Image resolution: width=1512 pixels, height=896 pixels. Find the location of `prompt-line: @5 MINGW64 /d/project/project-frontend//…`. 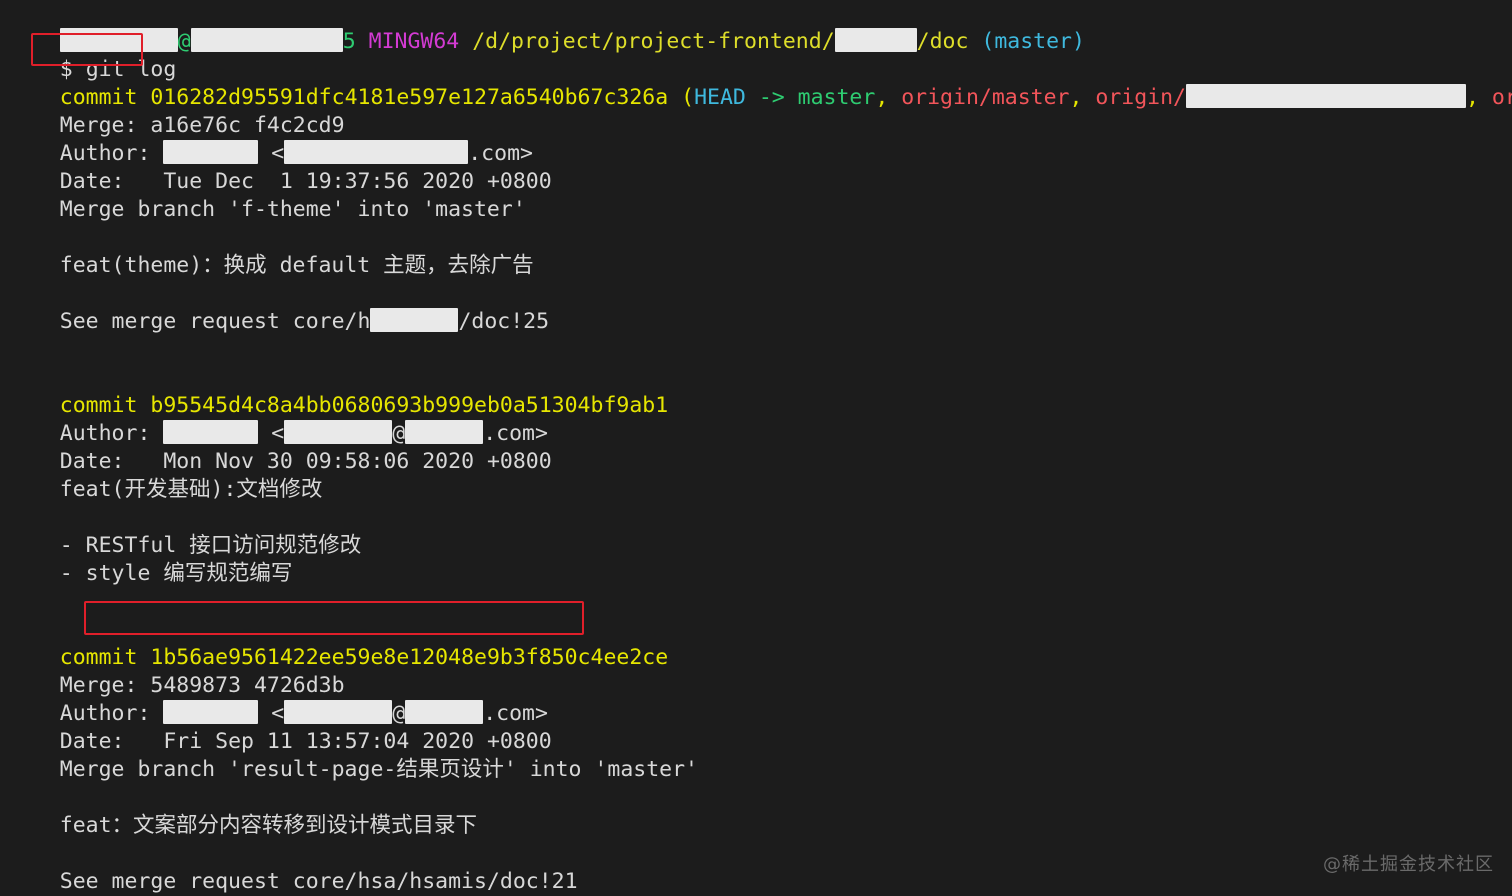

prompt-line: @5 MINGW64 /d/project/project-frontend//… is located at coordinates (756, 27).